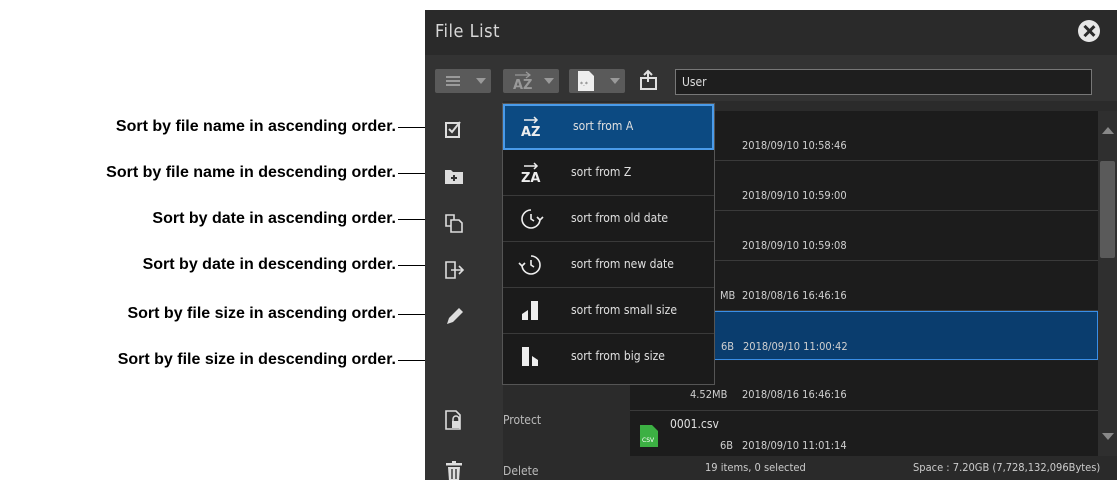 The width and height of the screenshot is (1117, 480). Describe the element at coordinates (483, 420) in the screenshot. I see `sidebar-item-protect: Protect` at that location.